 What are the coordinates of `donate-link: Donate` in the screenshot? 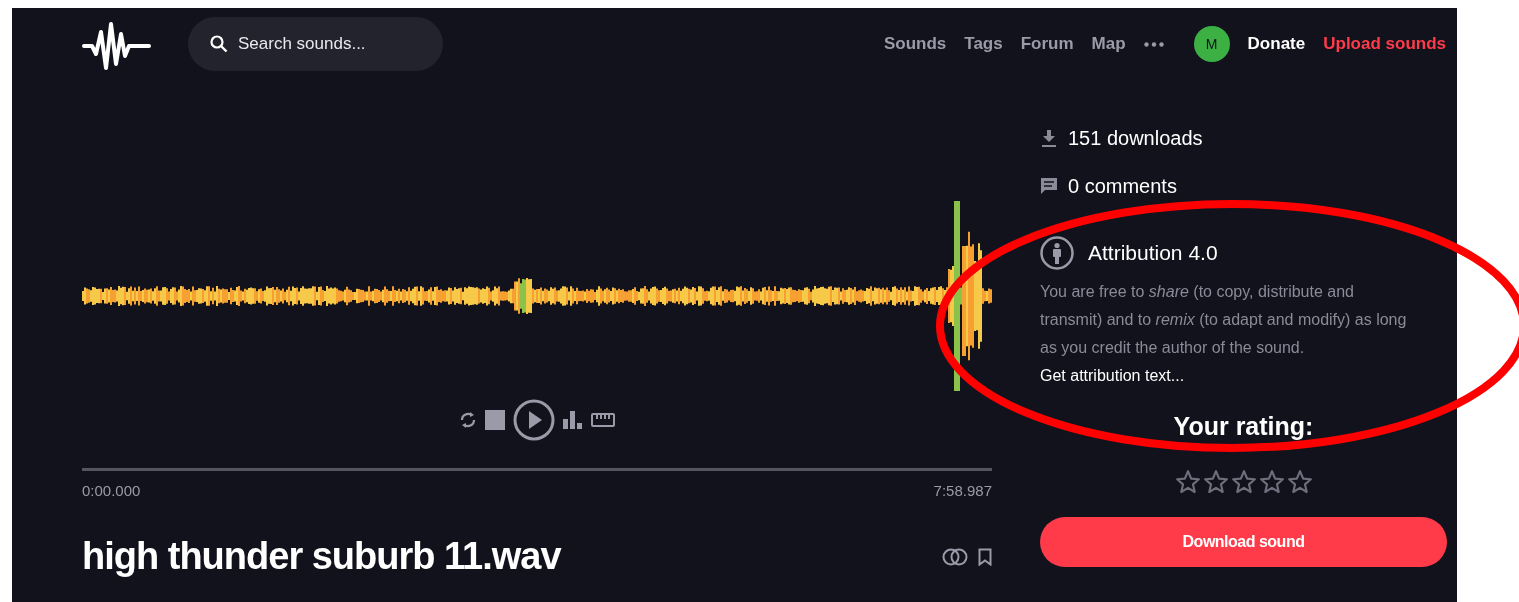 It's located at (1276, 44).